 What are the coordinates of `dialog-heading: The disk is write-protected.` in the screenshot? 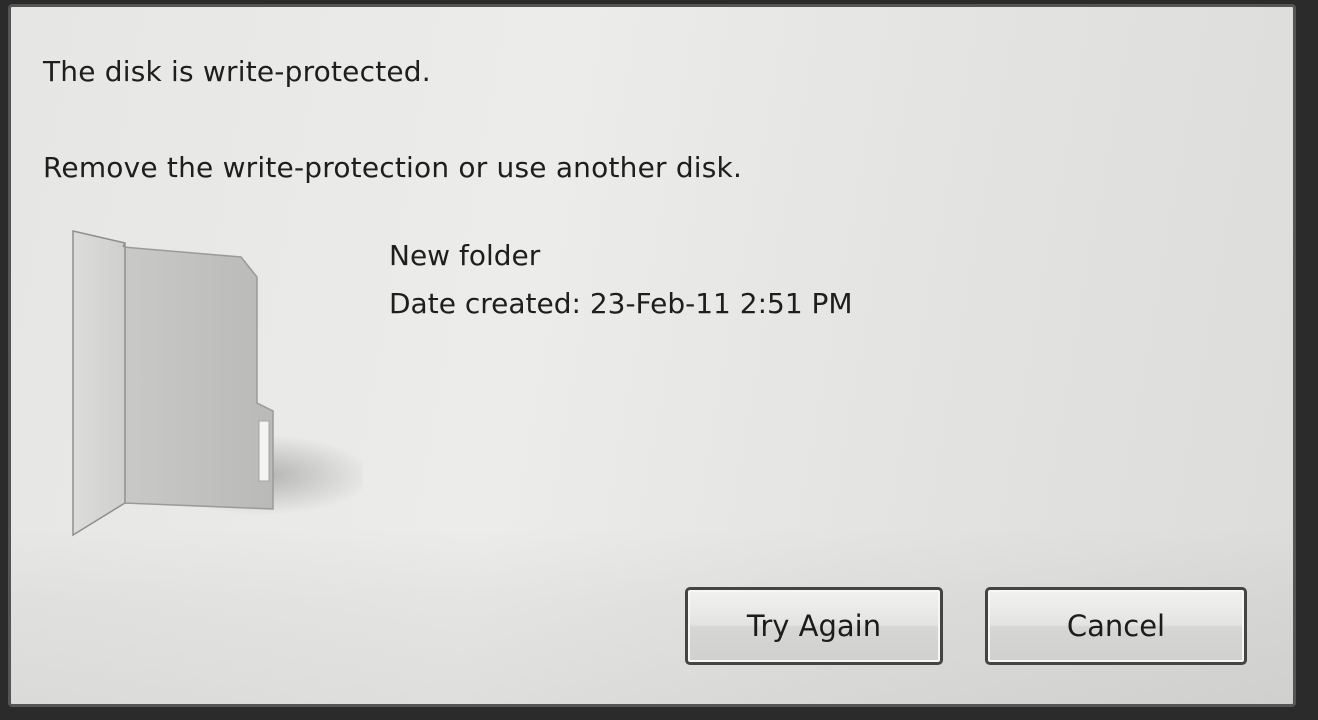 It's located at (237, 71).